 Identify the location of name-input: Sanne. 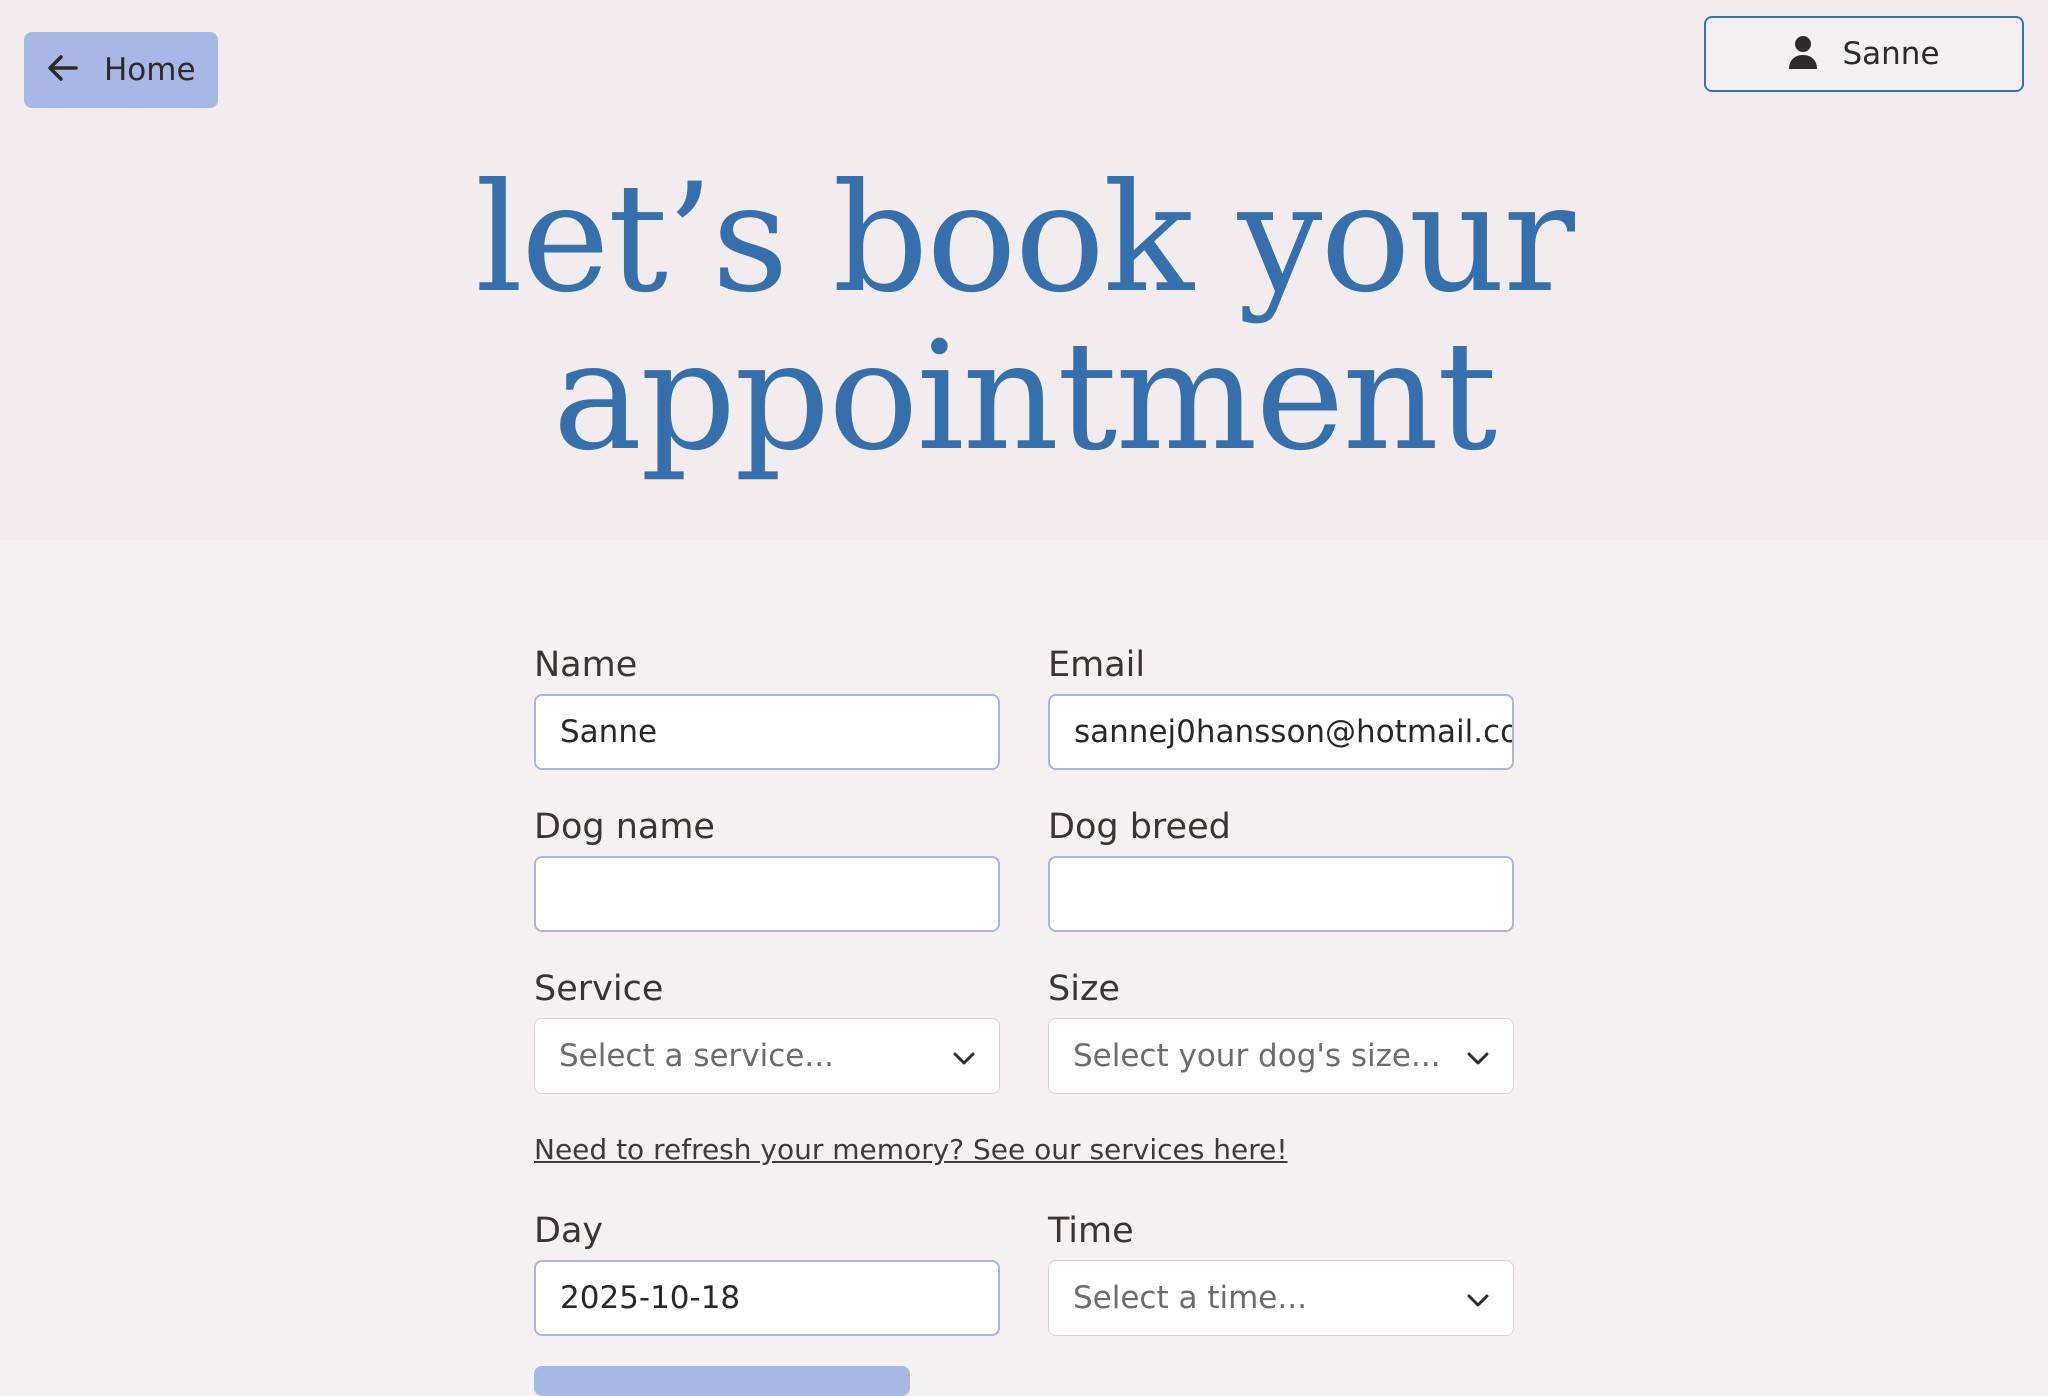
(767, 732).